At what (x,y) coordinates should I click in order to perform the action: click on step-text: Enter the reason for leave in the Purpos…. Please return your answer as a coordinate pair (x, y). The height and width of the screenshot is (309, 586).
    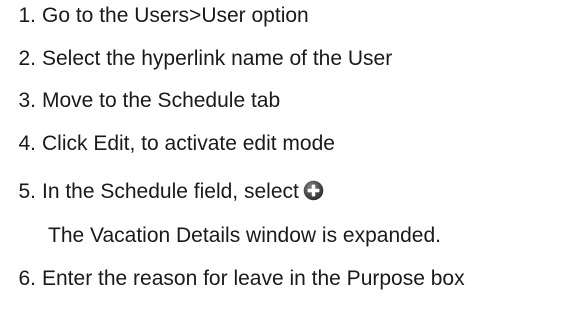
    Looking at the image, I should click on (253, 278).